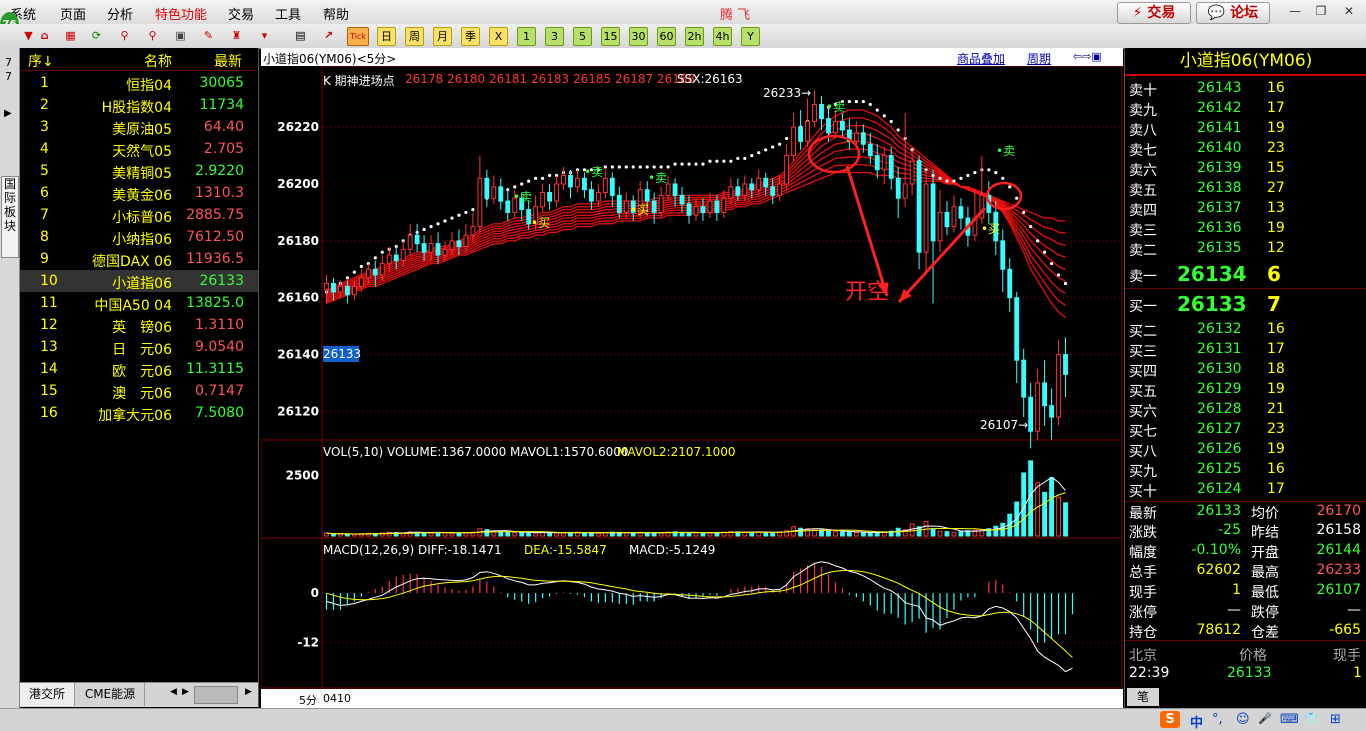 Image resolution: width=1366 pixels, height=731 pixels. What do you see at coordinates (1349, 11) in the screenshot?
I see `close-icon: ✕` at bounding box center [1349, 11].